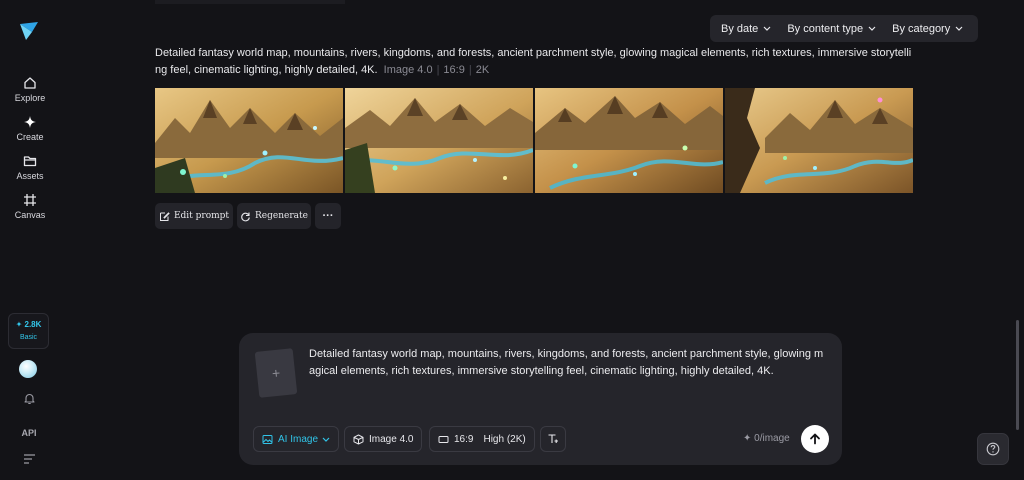  I want to click on menu-icon, so click(29, 459).